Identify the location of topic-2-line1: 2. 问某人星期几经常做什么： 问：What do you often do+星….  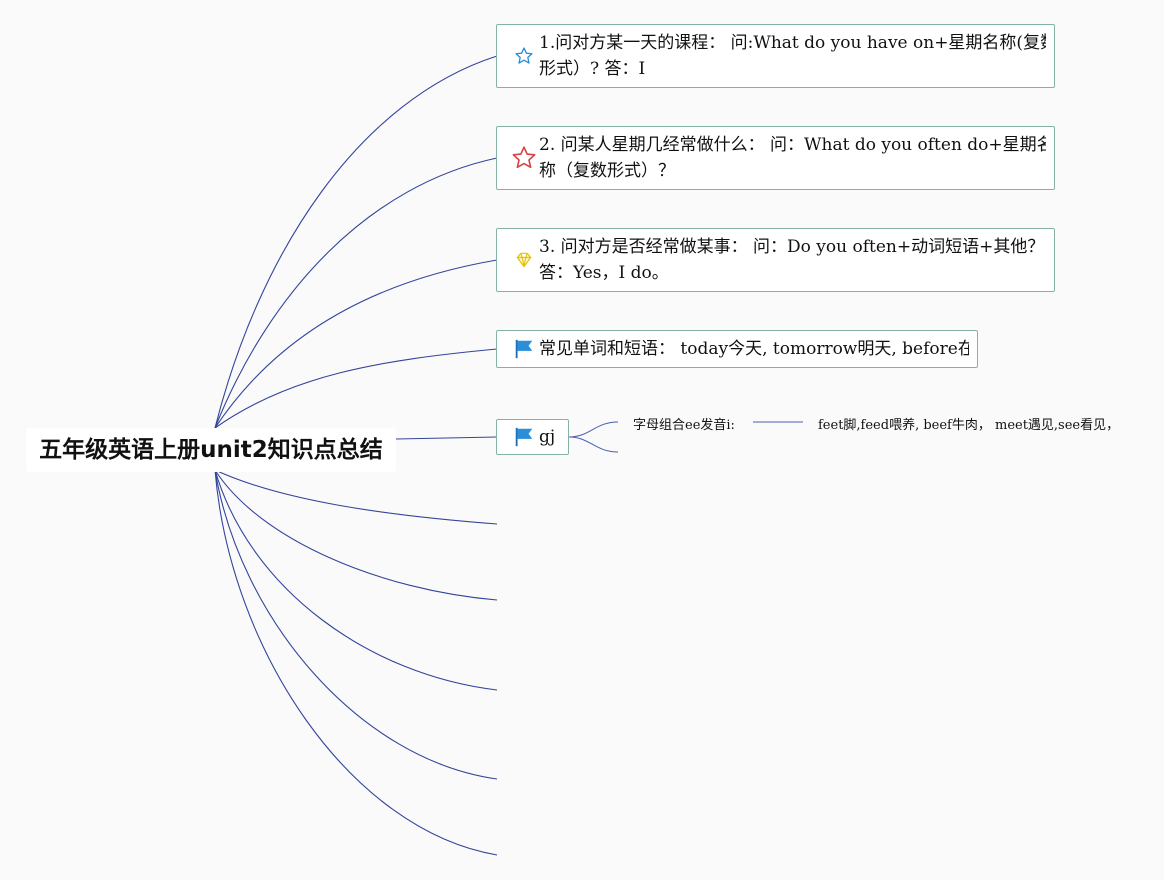
(792, 145).